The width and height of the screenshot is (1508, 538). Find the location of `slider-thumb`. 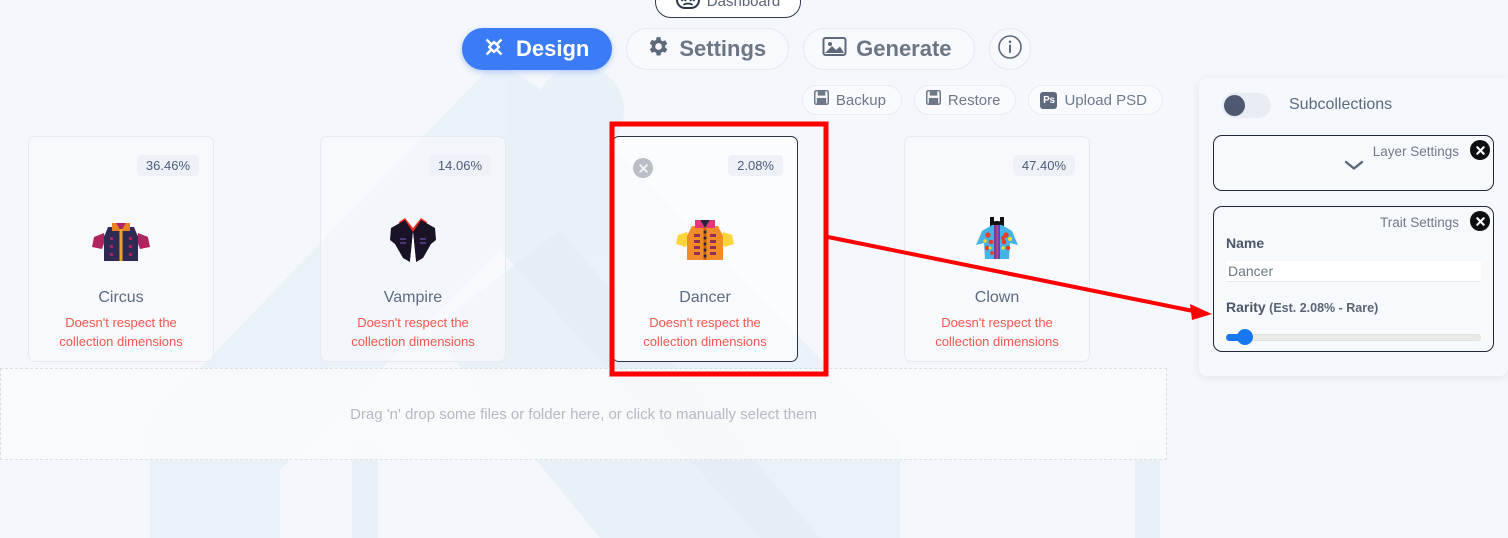

slider-thumb is located at coordinates (1244, 337).